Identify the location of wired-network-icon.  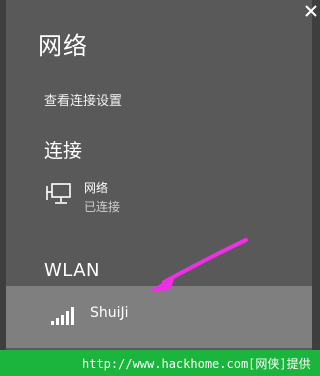
(59, 195).